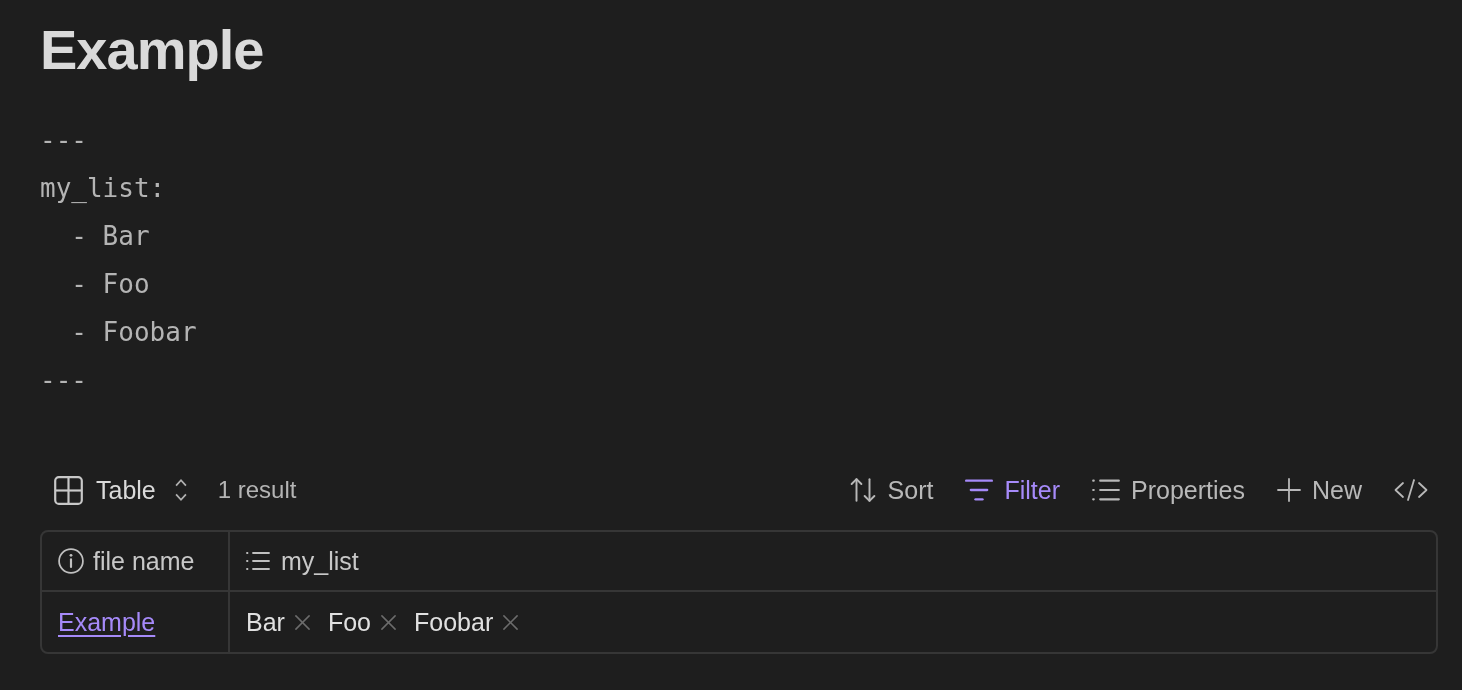 This screenshot has height=690, width=1462. I want to click on table-icon, so click(68, 490).